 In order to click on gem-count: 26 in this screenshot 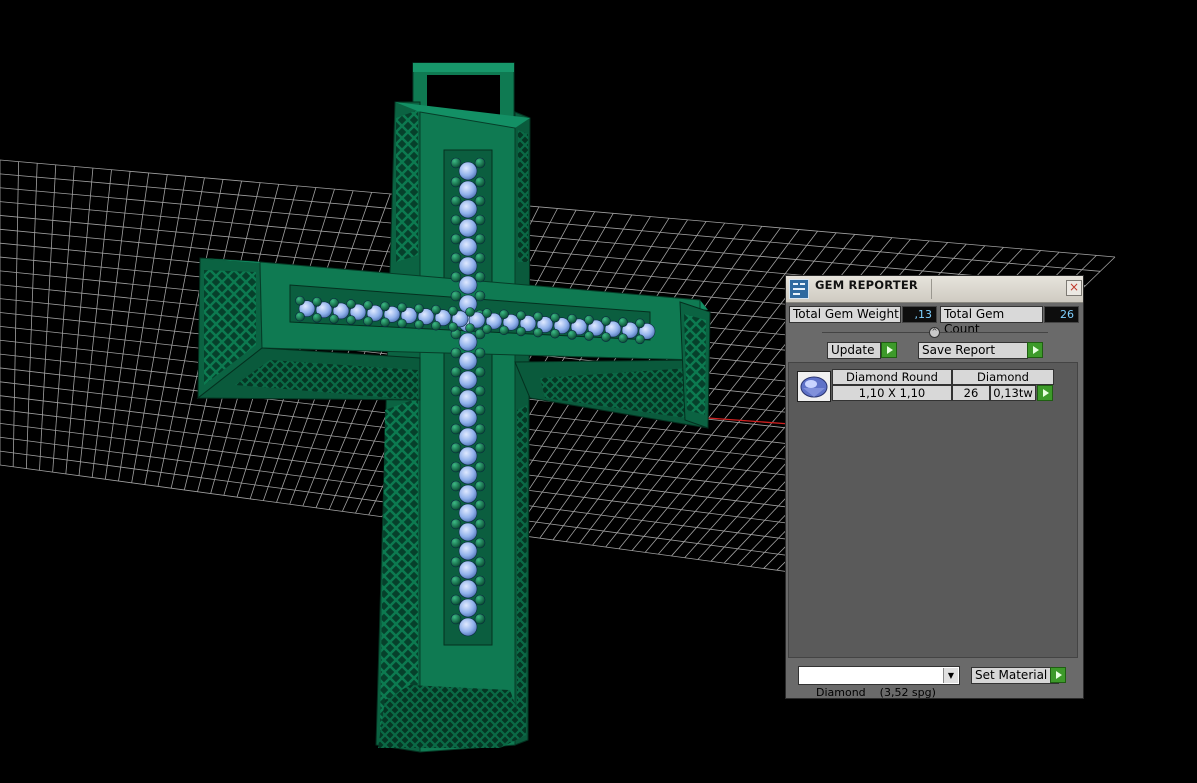, I will do `click(971, 393)`.